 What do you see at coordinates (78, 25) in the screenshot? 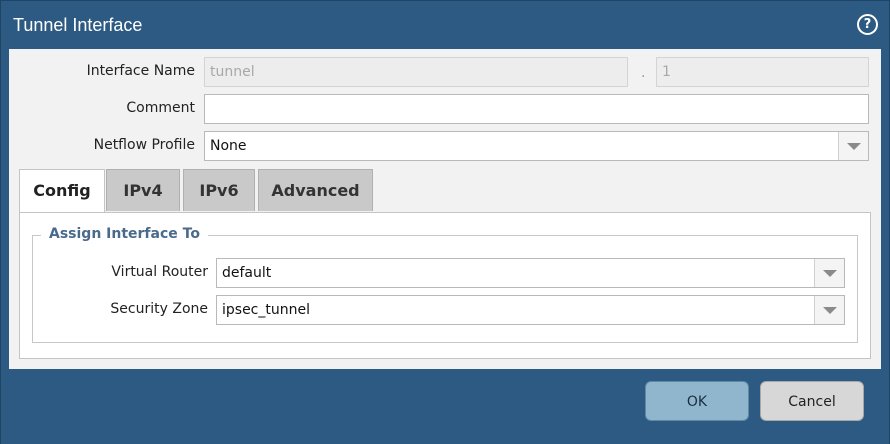
I see `dialog-title: Tunnel Interface` at bounding box center [78, 25].